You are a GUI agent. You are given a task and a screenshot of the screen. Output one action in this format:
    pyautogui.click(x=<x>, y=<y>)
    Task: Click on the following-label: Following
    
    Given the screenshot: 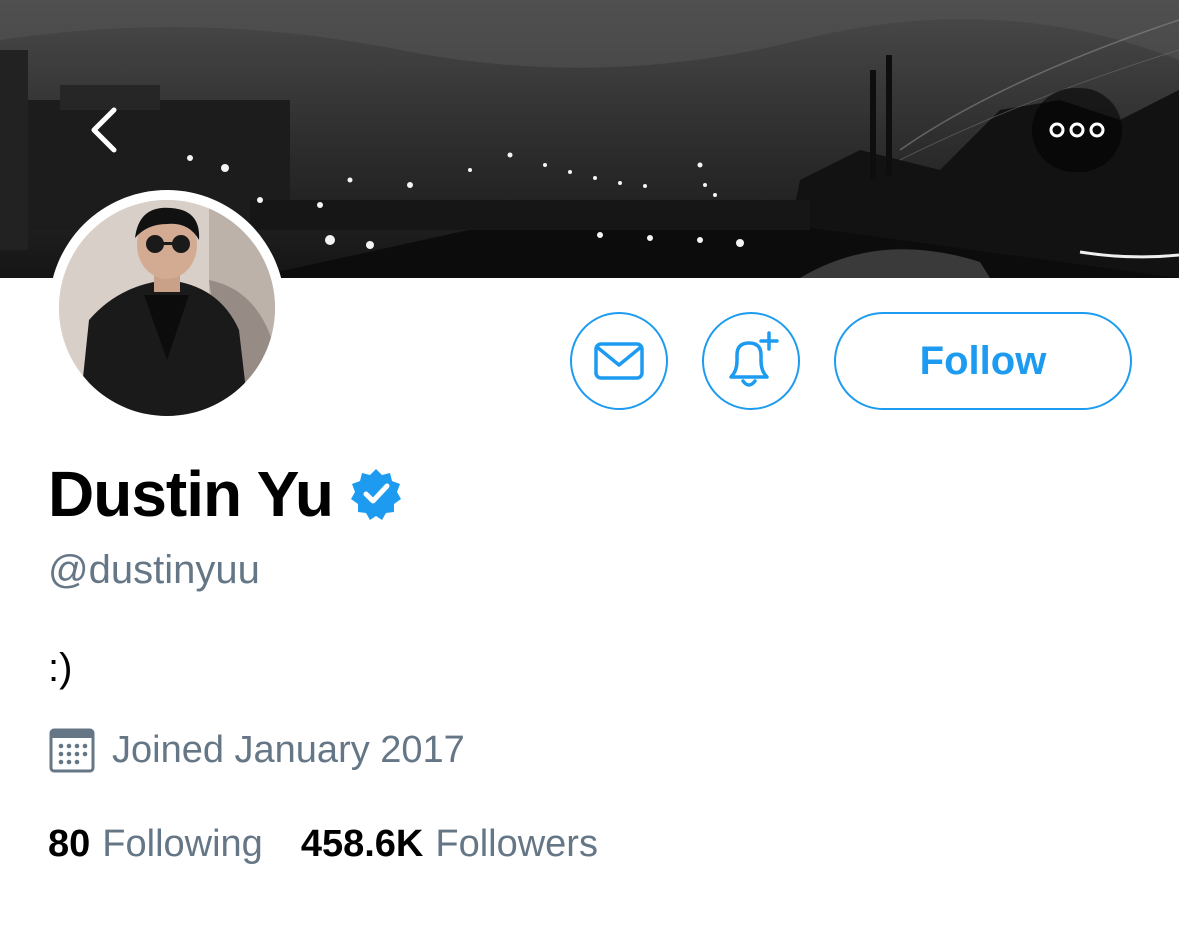 What is the action you would take?
    pyautogui.click(x=182, y=843)
    